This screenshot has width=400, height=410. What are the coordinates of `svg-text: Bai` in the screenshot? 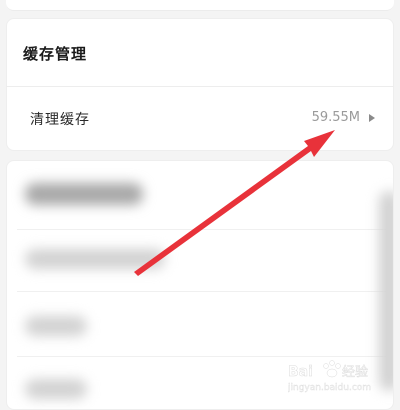 It's located at (300, 372).